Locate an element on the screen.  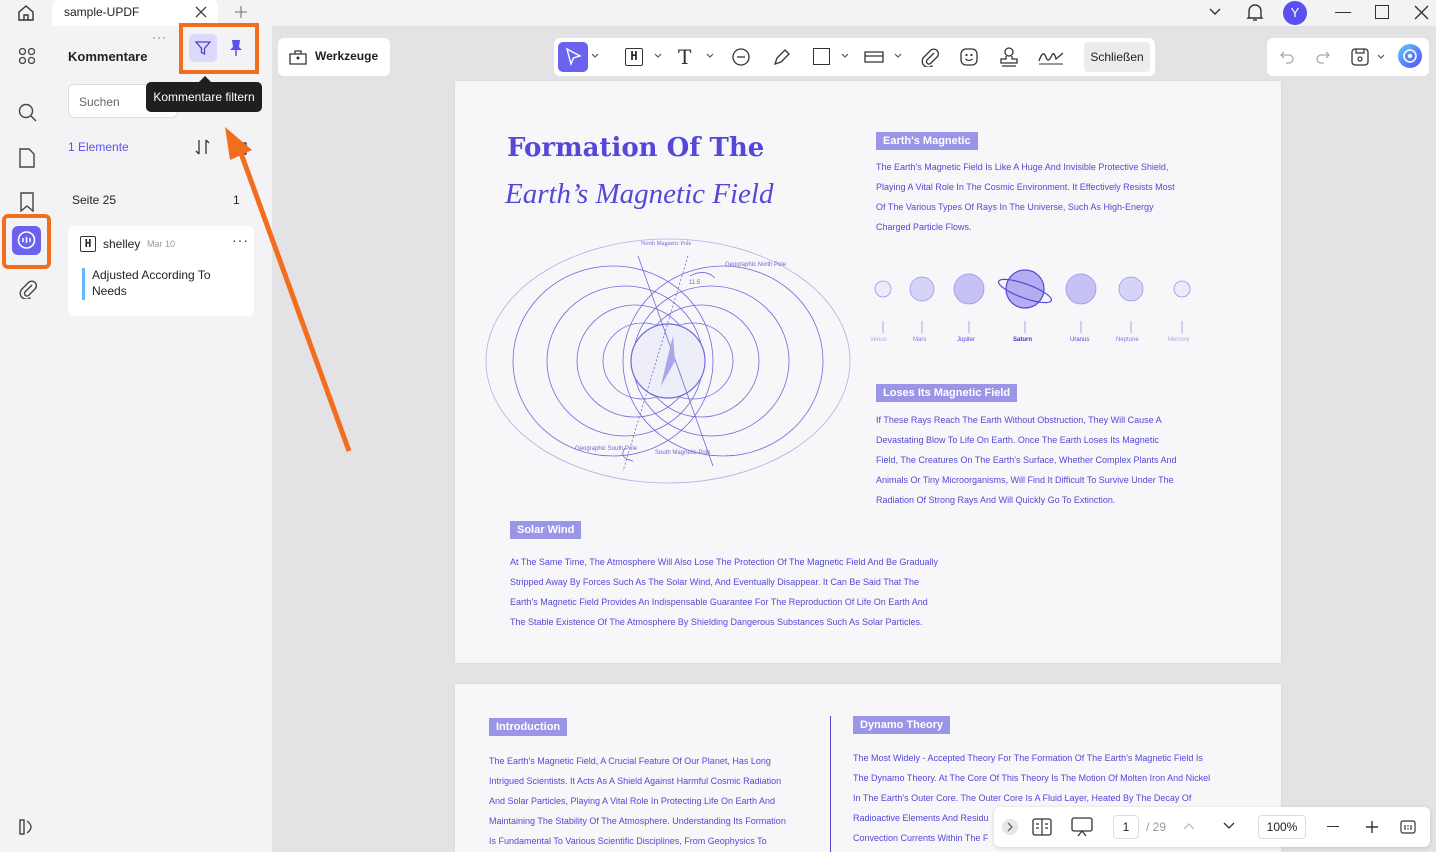
minimize-icon is located at coordinates (1343, 13).